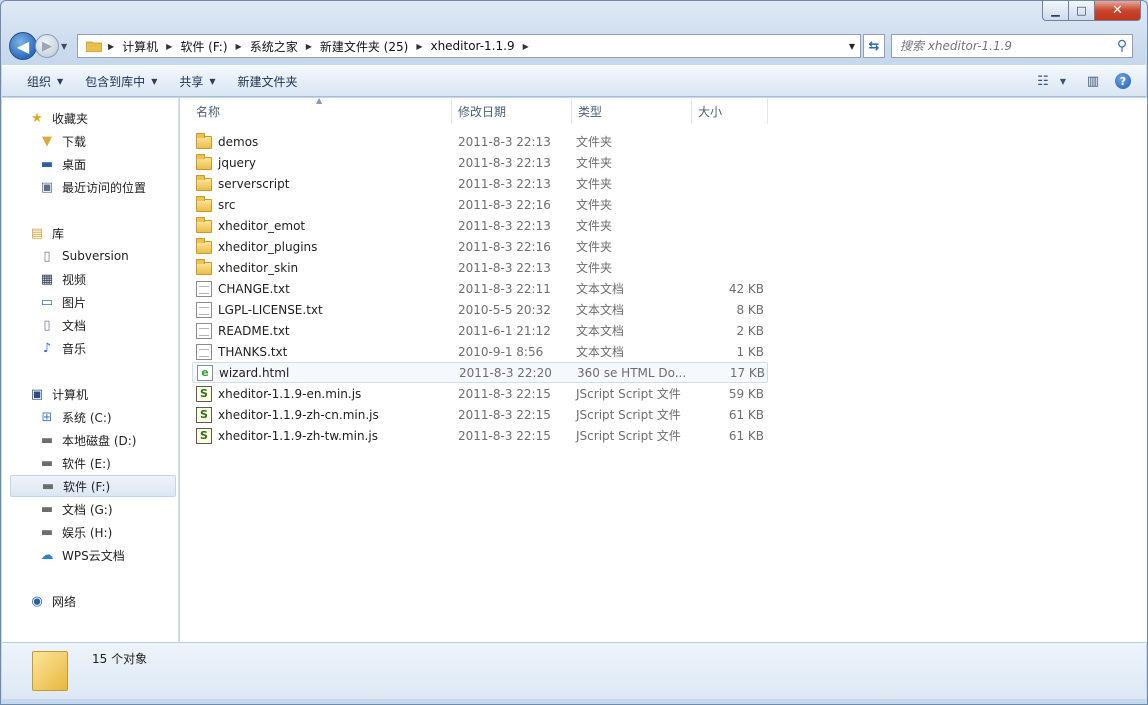 The width and height of the screenshot is (1148, 705). I want to click on breadcrumb-new-folder-25: 新建文件夹 (25), so click(364, 46).